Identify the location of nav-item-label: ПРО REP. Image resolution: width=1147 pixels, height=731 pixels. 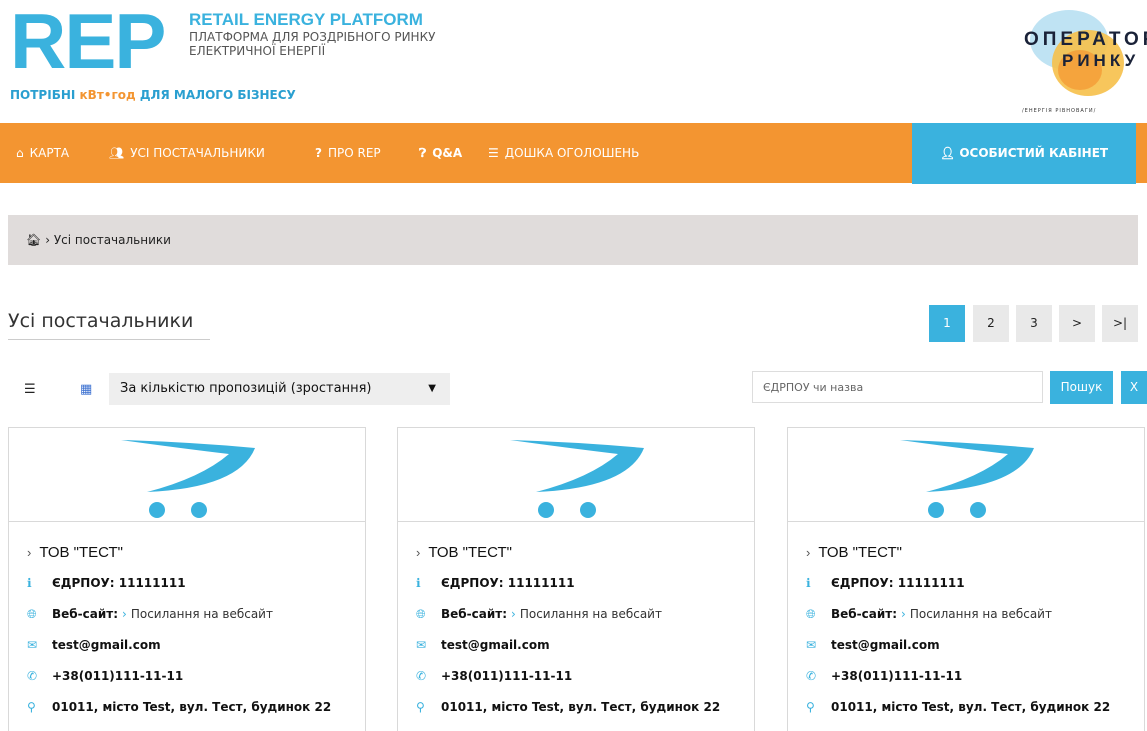
(354, 153).